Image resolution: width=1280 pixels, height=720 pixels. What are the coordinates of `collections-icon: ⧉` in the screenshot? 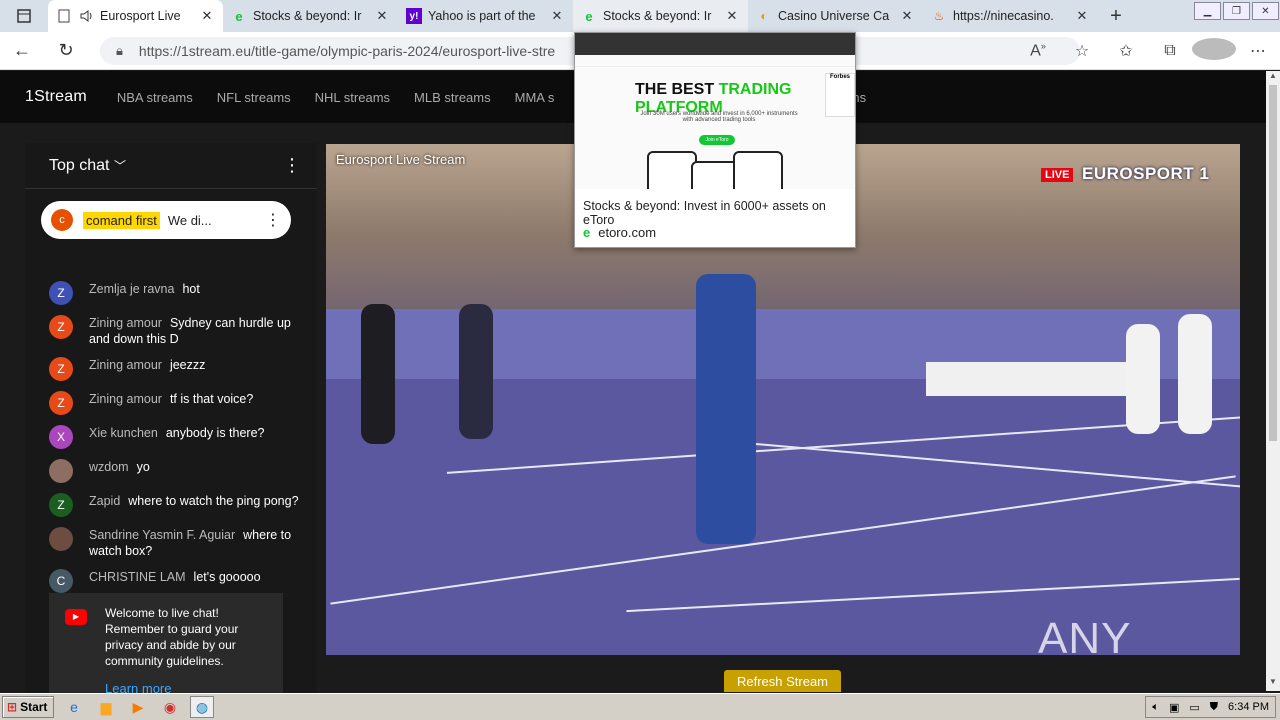 It's located at (1170, 51).